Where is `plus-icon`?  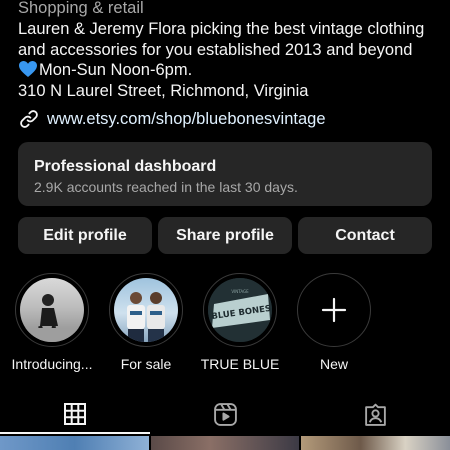 plus-icon is located at coordinates (334, 310).